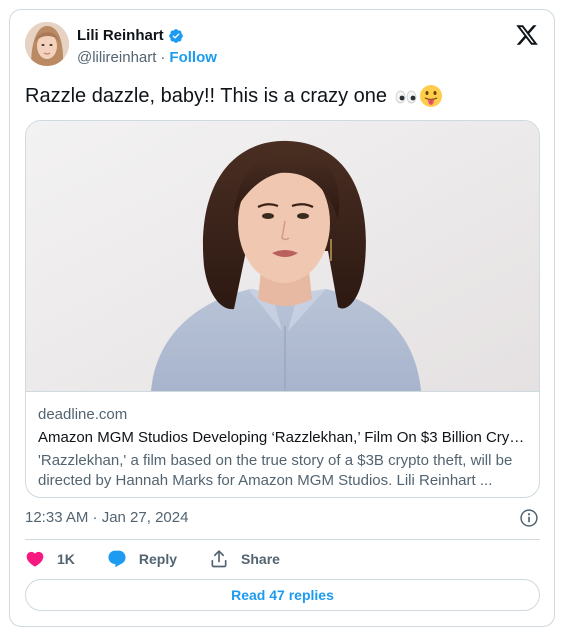 This screenshot has height=639, width=566. What do you see at coordinates (406, 97) in the screenshot?
I see `eyes-emoji-icon` at bounding box center [406, 97].